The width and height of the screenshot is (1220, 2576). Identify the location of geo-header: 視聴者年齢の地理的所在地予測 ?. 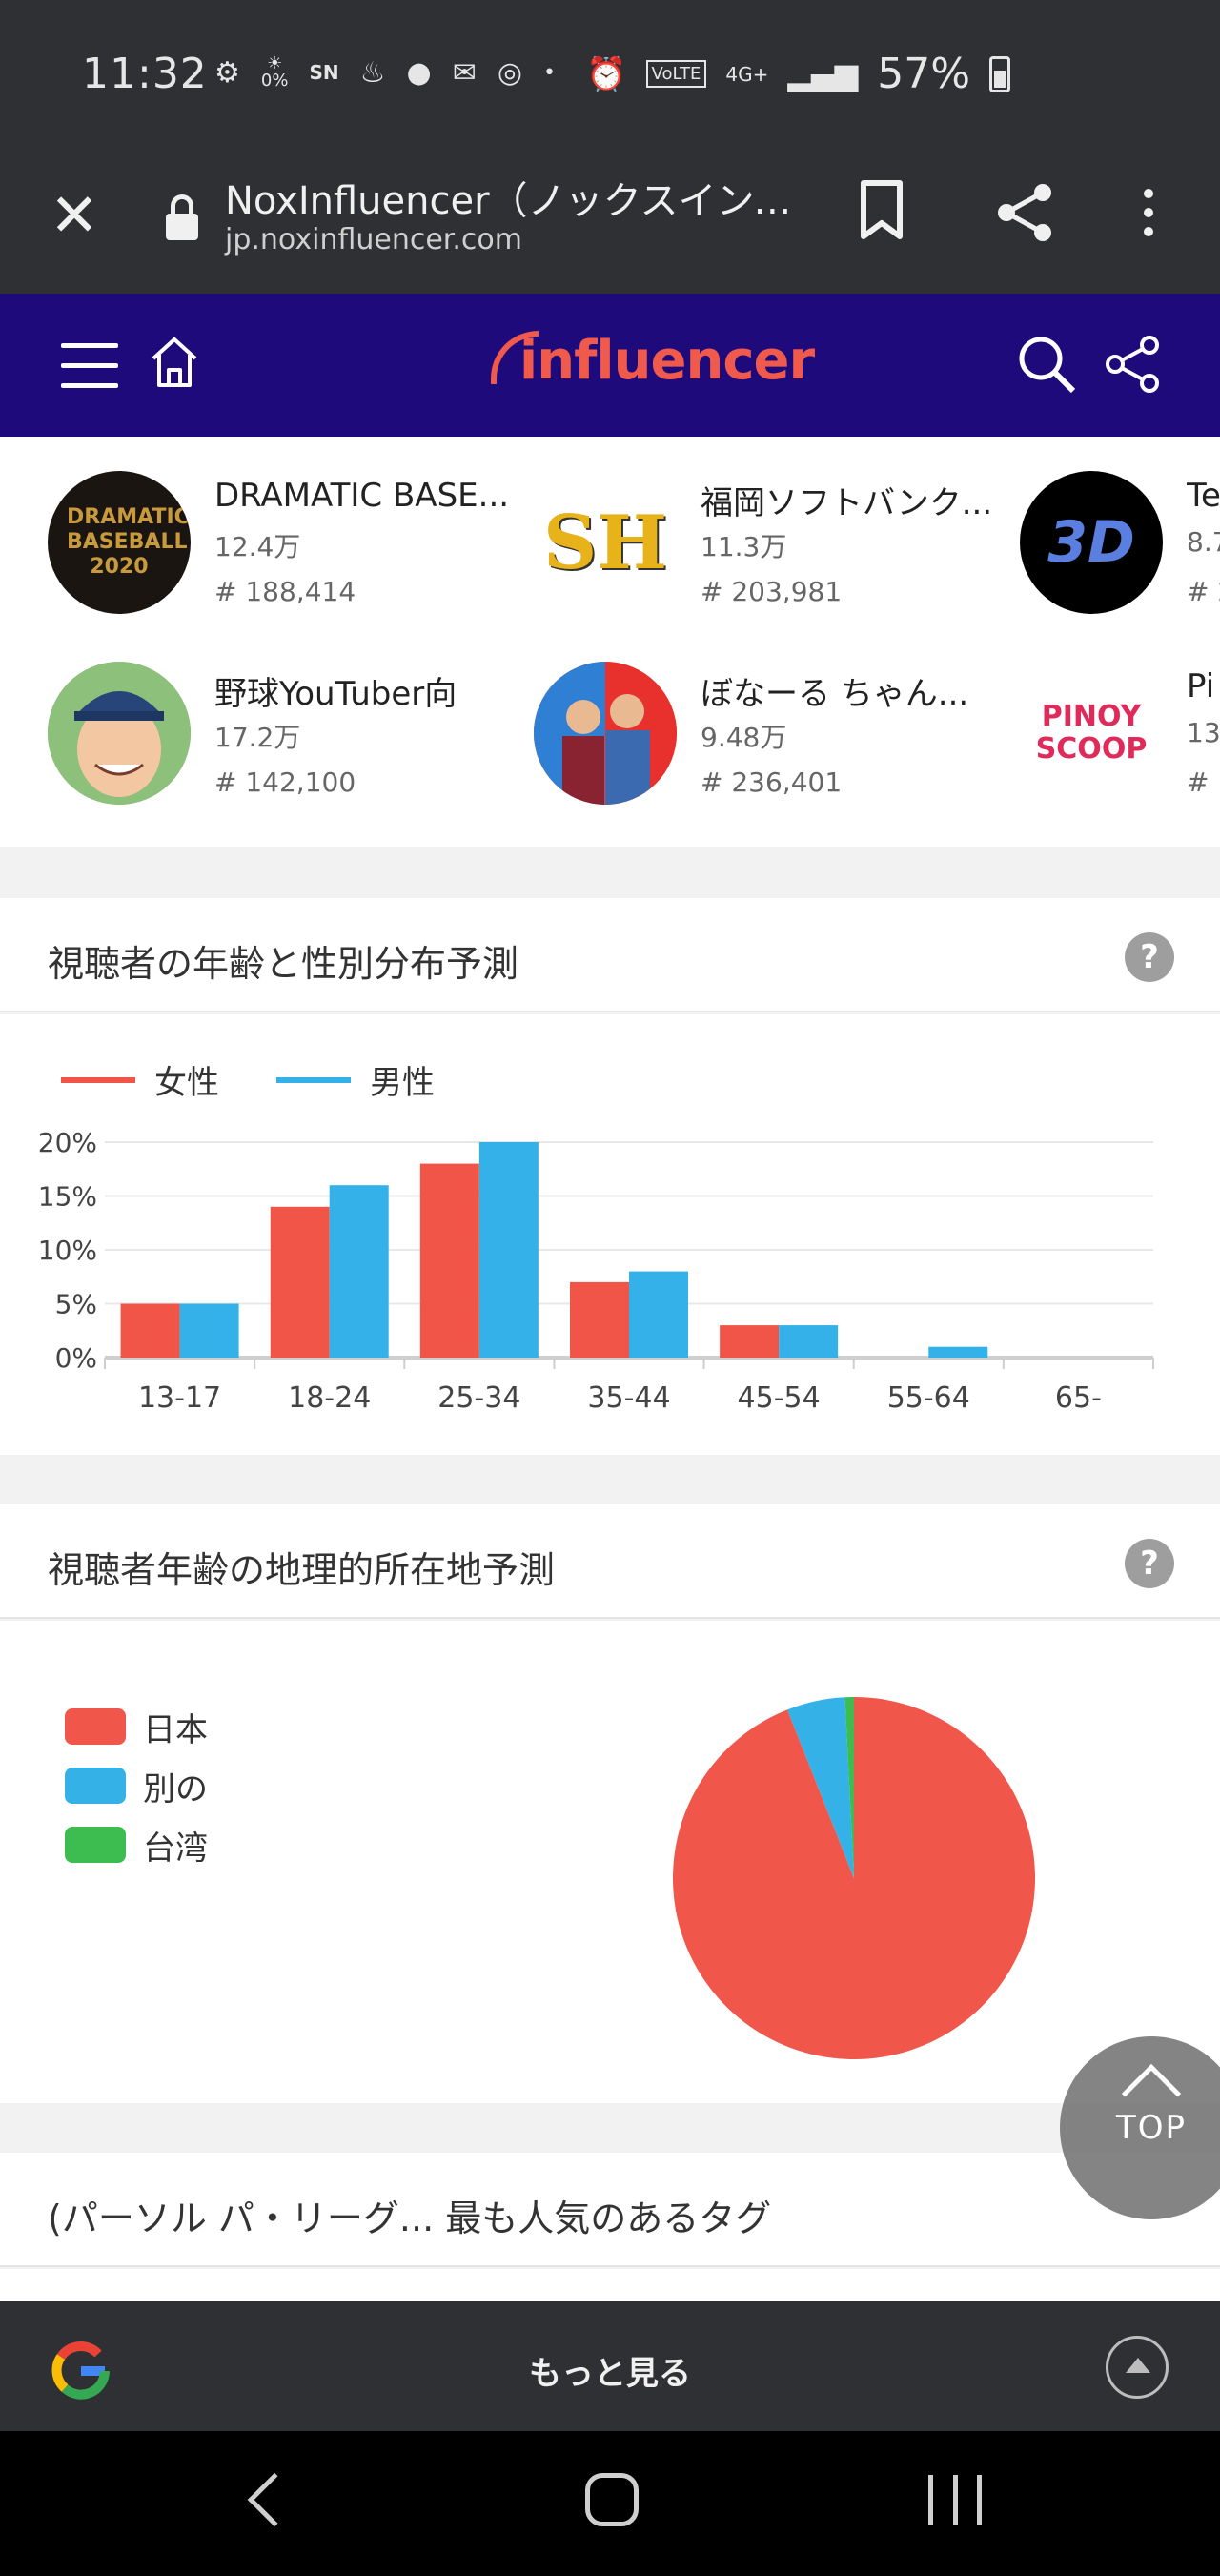
(610, 1561).